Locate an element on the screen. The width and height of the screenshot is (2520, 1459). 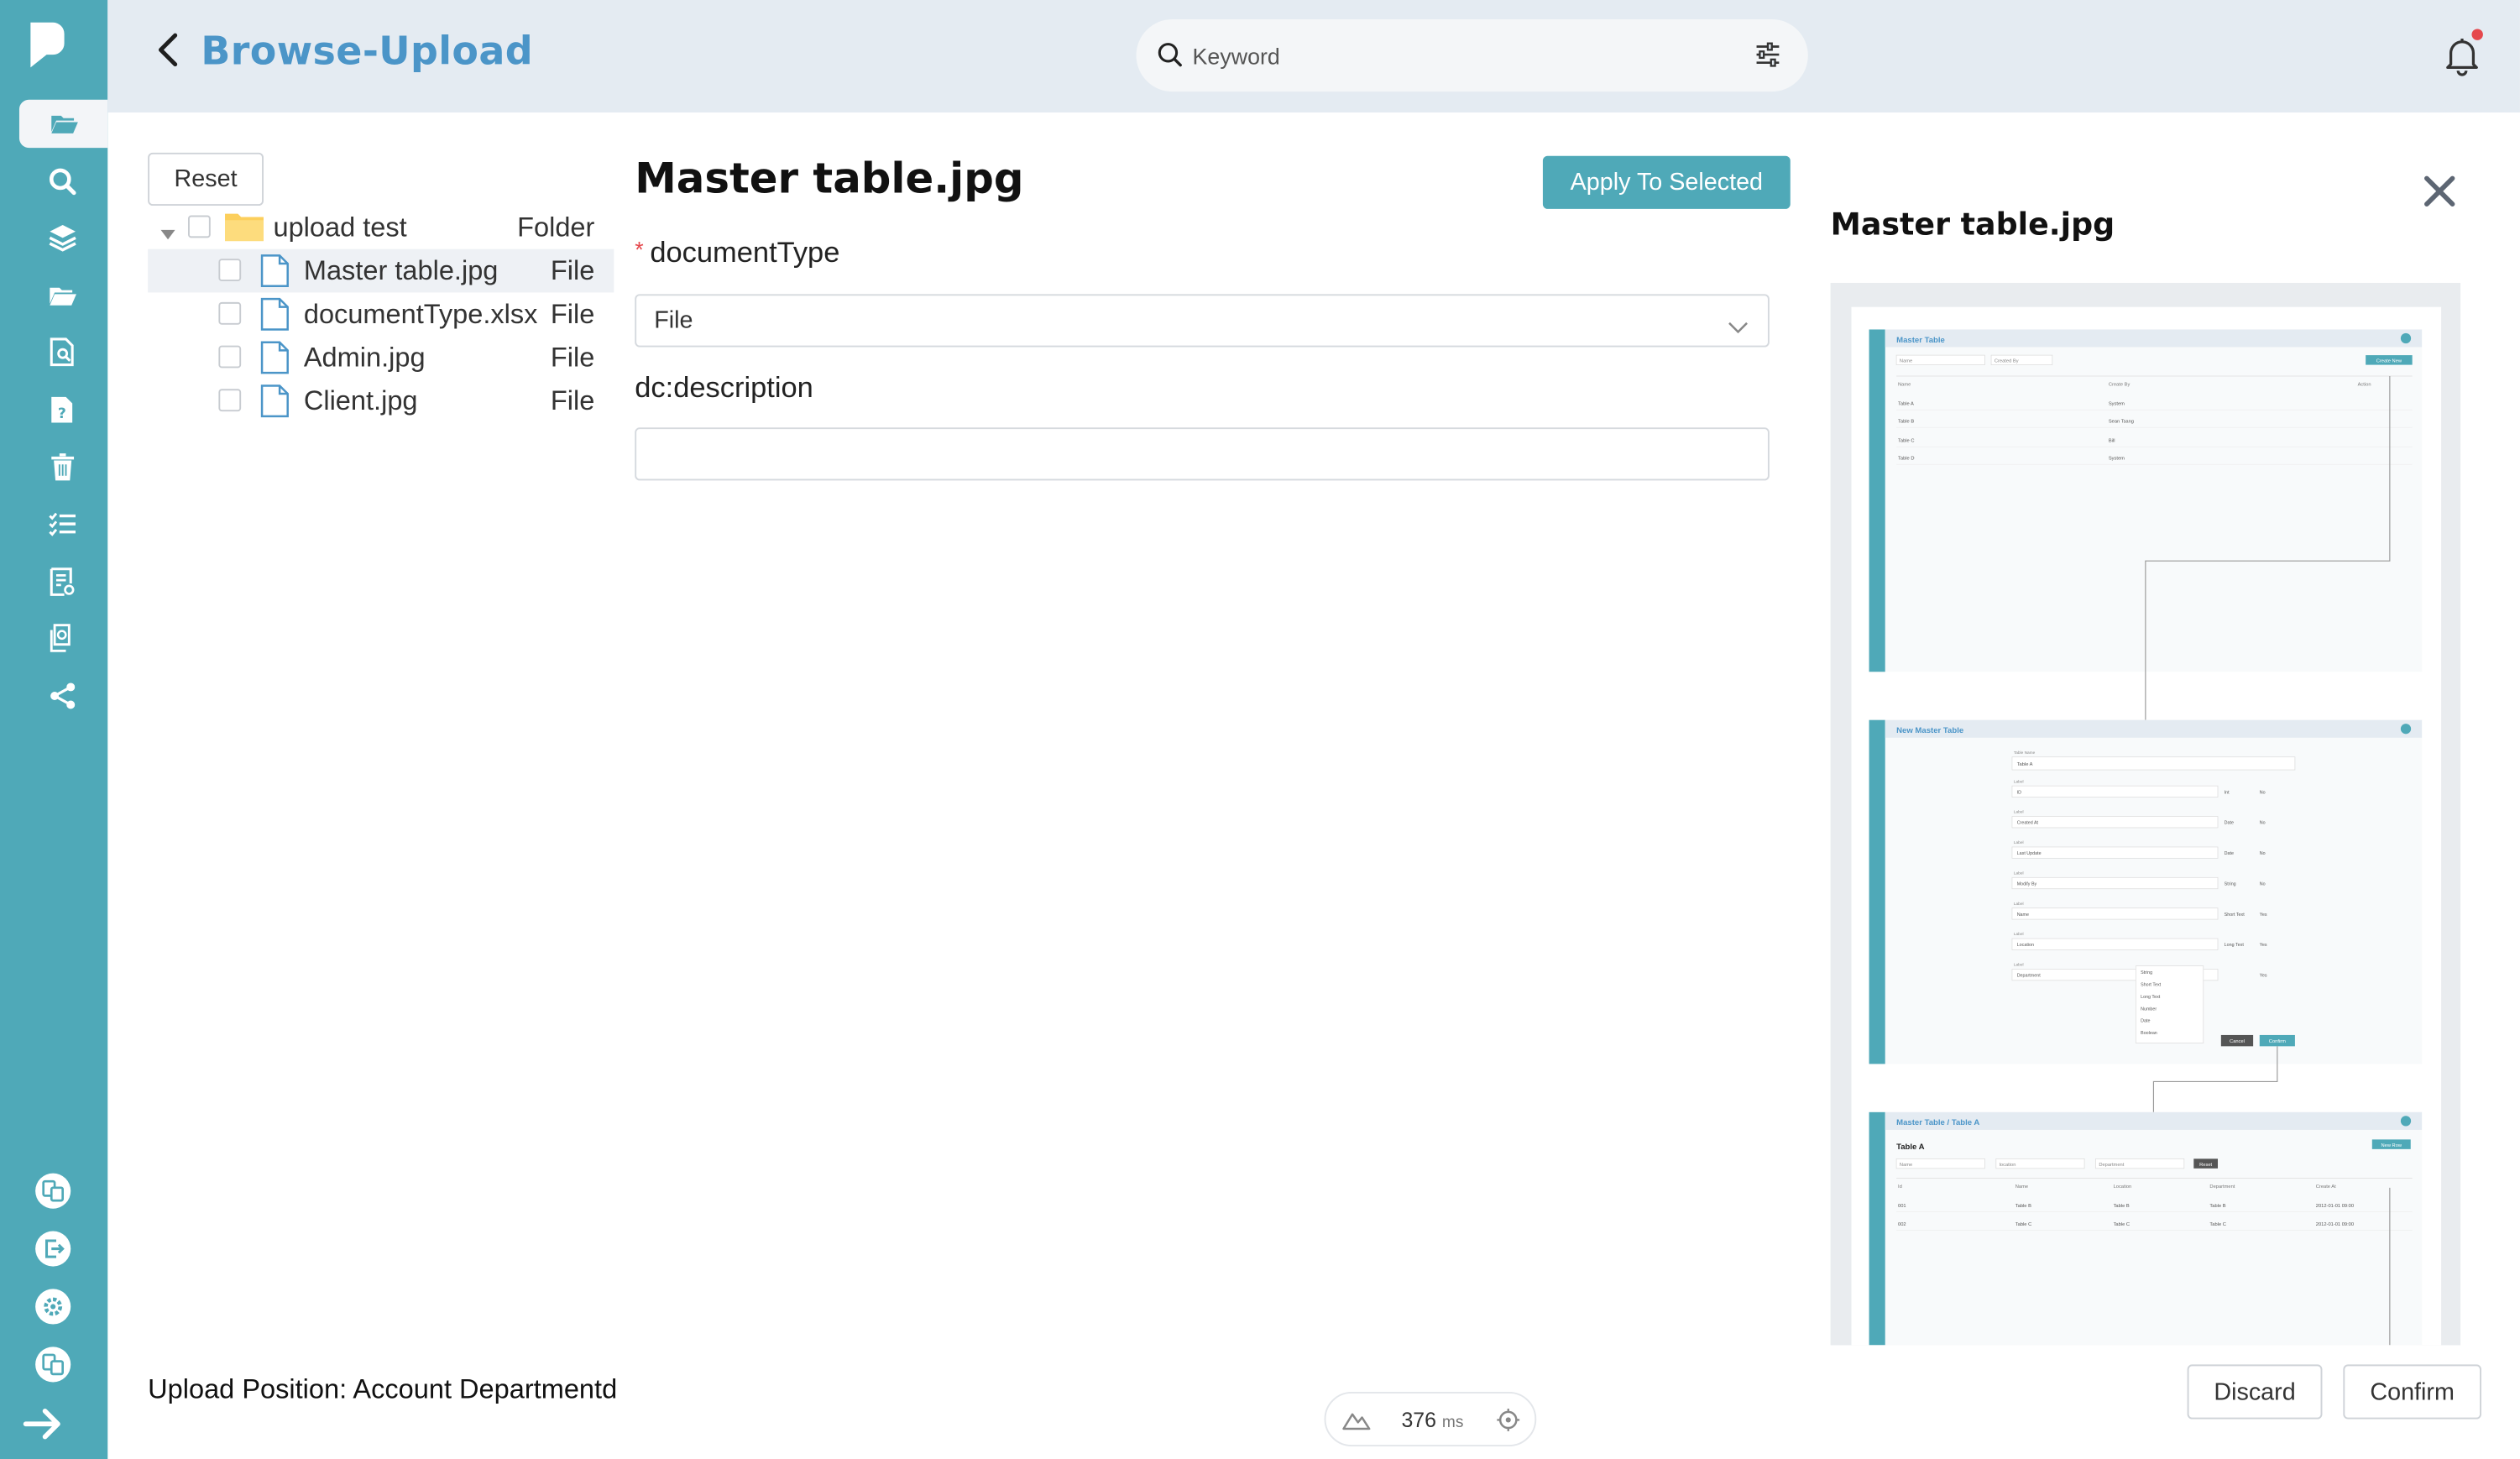
translate-button is located at coordinates (53, 1194).